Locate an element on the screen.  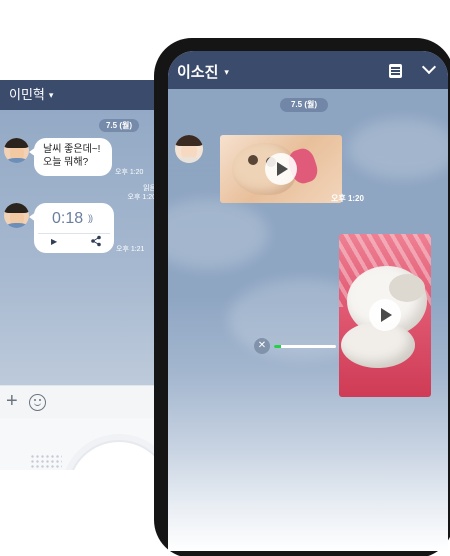
collapse-chevron-icon is located at coordinates (429, 67).